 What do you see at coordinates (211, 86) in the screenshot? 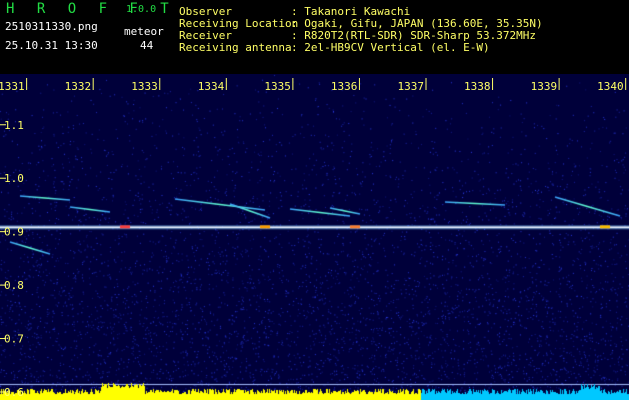
I see `time-tick-label: 1334` at bounding box center [211, 86].